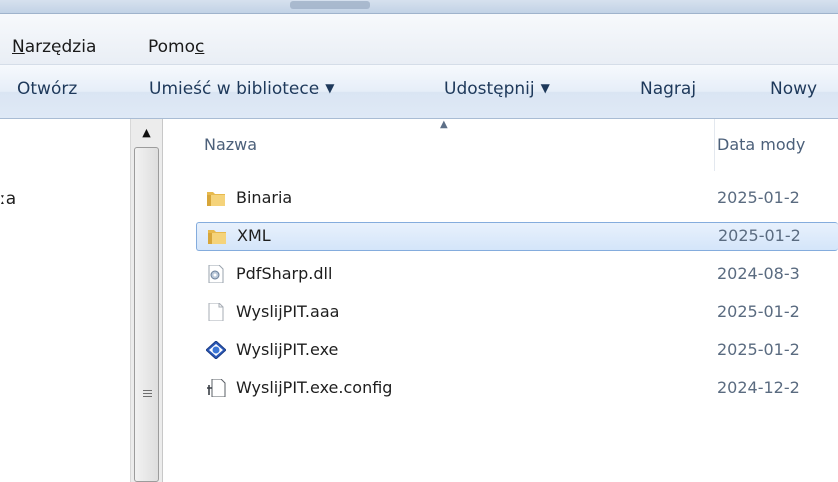  Describe the element at coordinates (761, 144) in the screenshot. I see `column-header-date: Data mody` at that location.